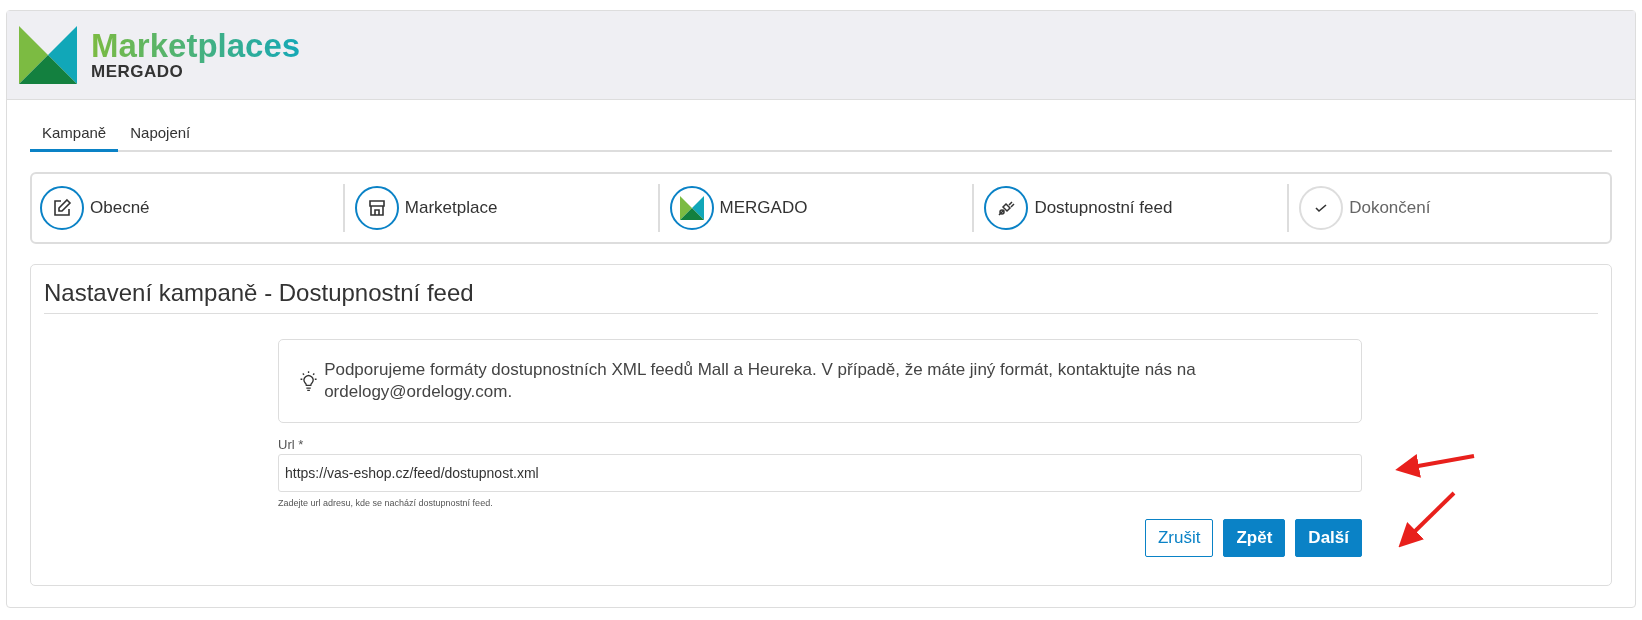 This screenshot has width=1642, height=620. What do you see at coordinates (763, 208) in the screenshot?
I see `step-label: MERGADO` at bounding box center [763, 208].